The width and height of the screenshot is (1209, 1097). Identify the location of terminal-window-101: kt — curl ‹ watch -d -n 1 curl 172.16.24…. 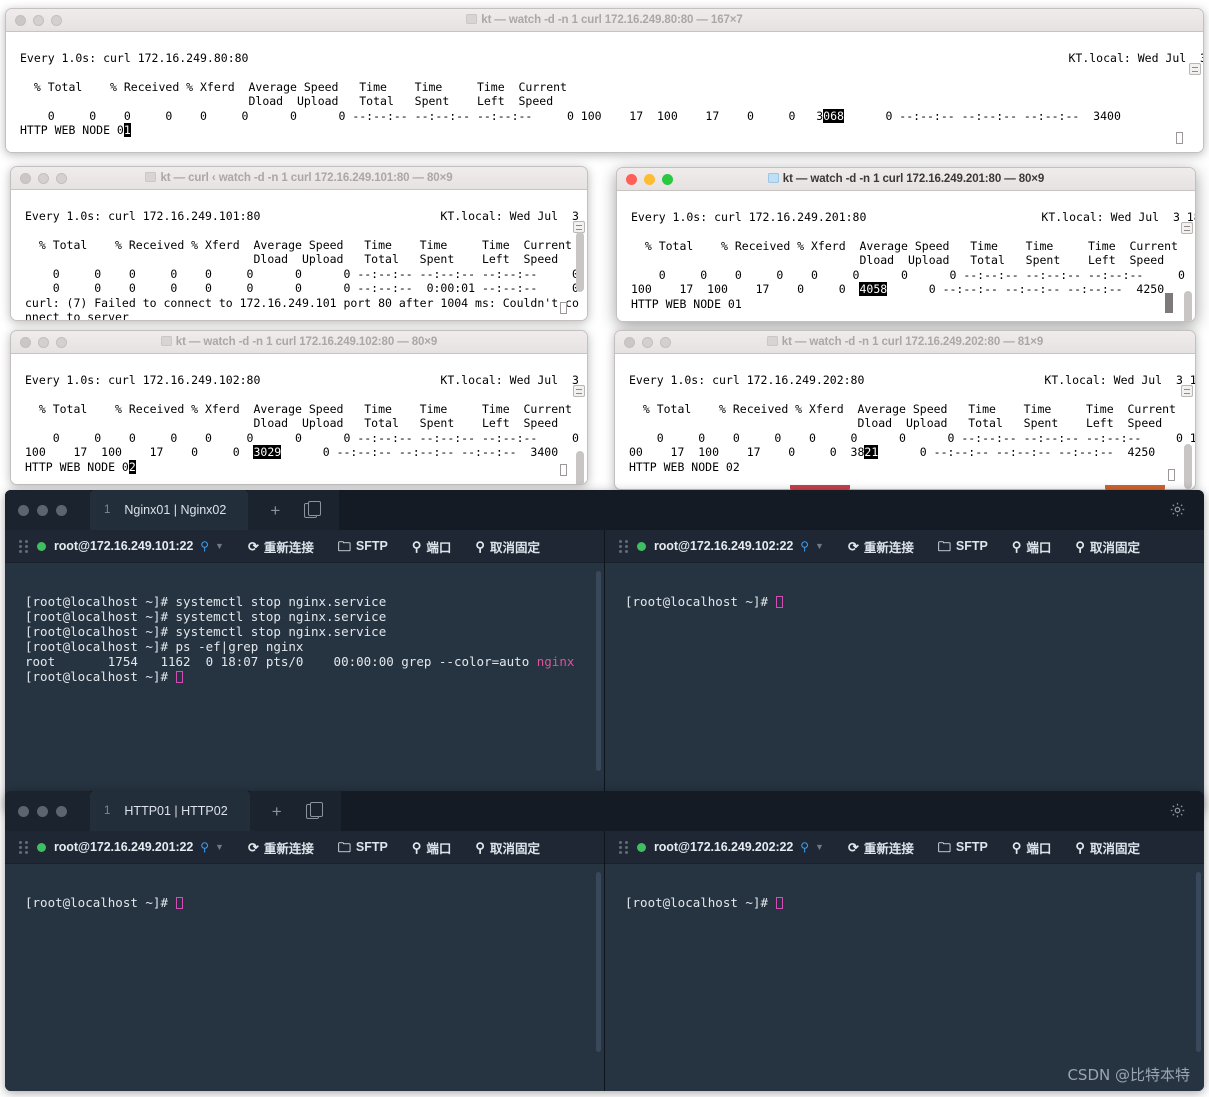
(299, 243).